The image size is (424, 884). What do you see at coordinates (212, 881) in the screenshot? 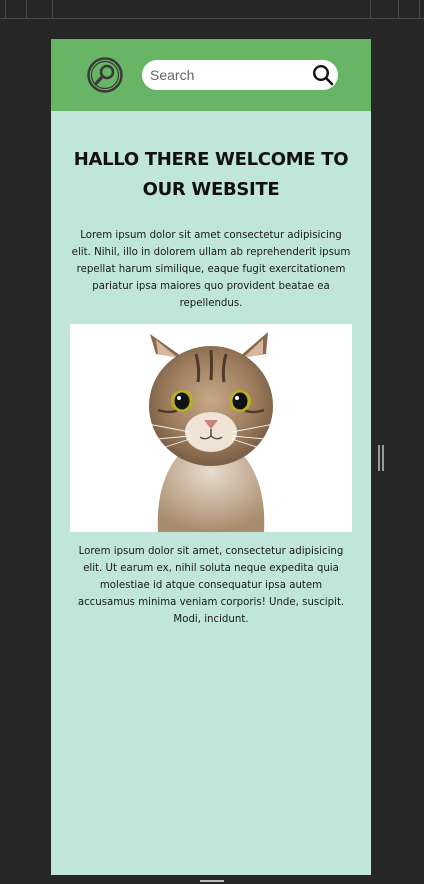
I see `bottom-handle` at bounding box center [212, 881].